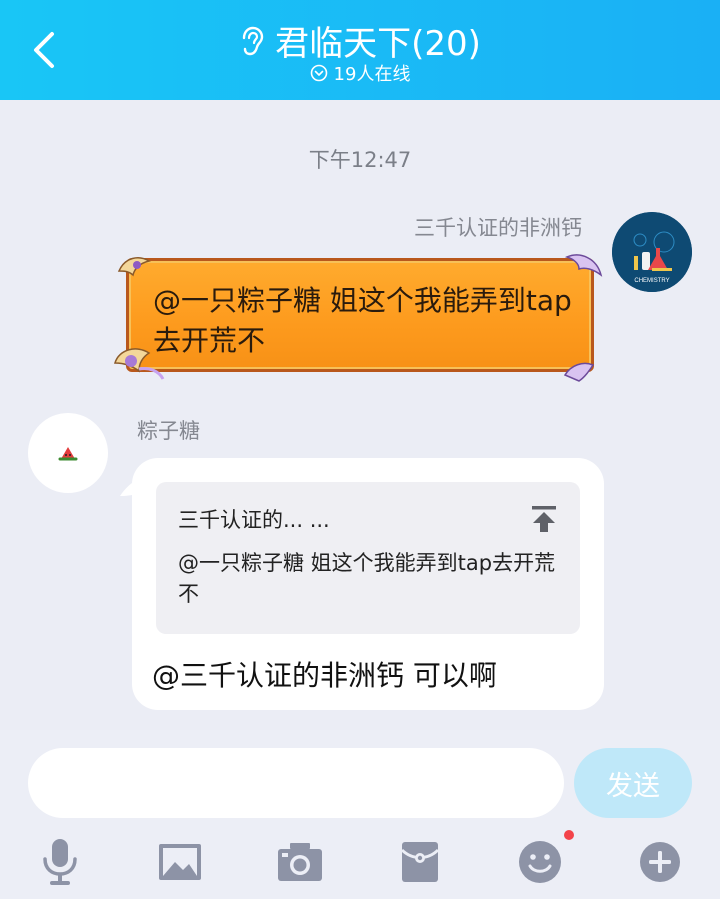 The image size is (720, 899). I want to click on title-row: 君临天下(20), so click(360, 40).